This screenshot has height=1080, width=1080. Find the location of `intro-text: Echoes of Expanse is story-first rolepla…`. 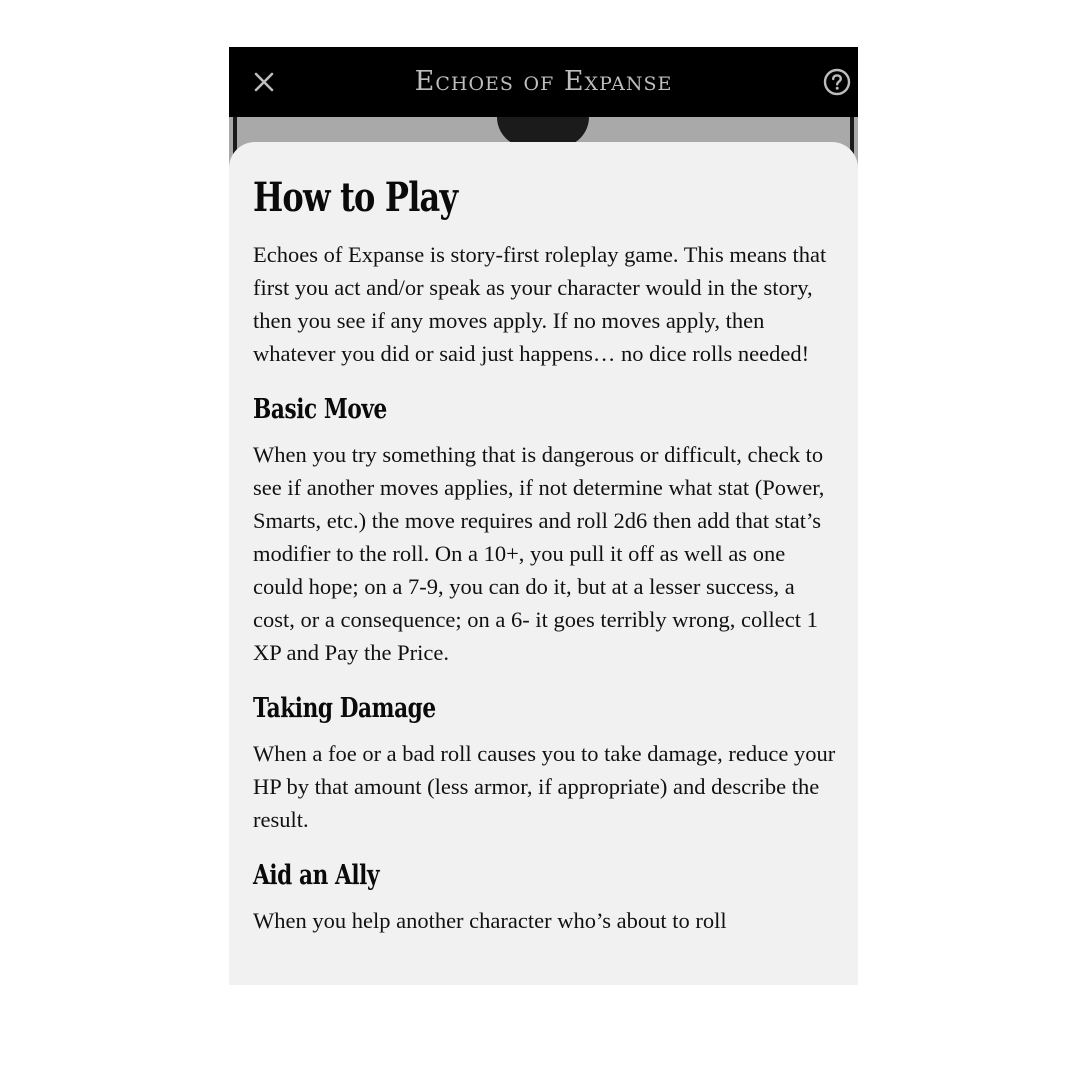

intro-text: Echoes of Expanse is story-first rolepla… is located at coordinates (540, 304).